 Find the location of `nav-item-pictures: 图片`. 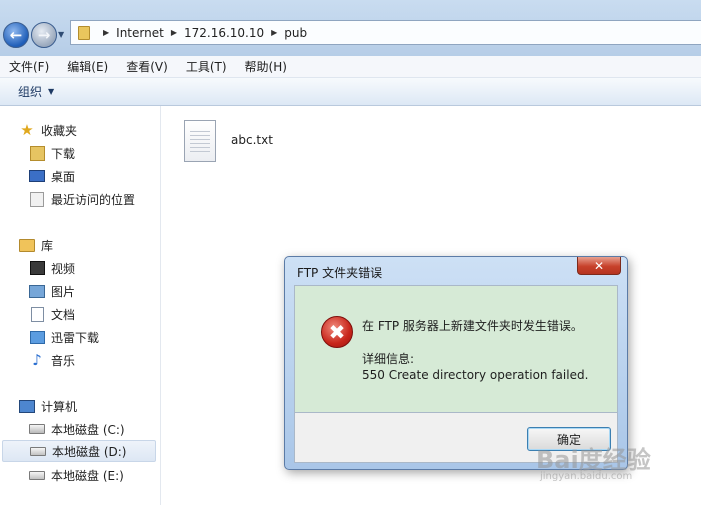

nav-item-pictures: 图片 is located at coordinates (52, 291).